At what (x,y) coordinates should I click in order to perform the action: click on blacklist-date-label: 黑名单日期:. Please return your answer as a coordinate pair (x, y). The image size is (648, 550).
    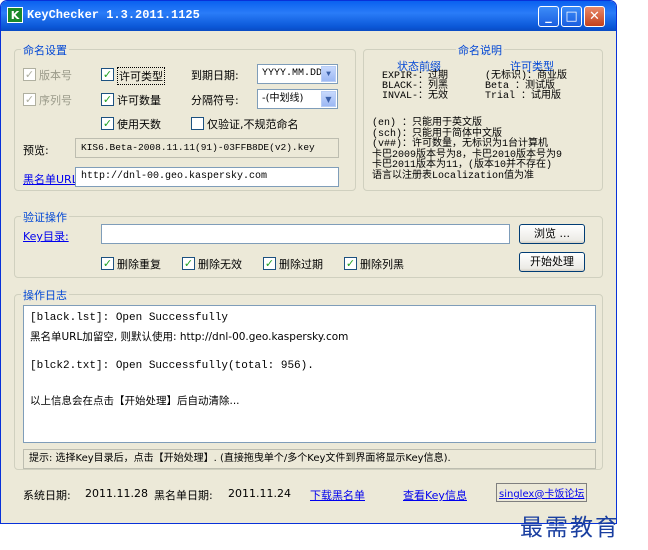
    Looking at the image, I should click on (183, 495).